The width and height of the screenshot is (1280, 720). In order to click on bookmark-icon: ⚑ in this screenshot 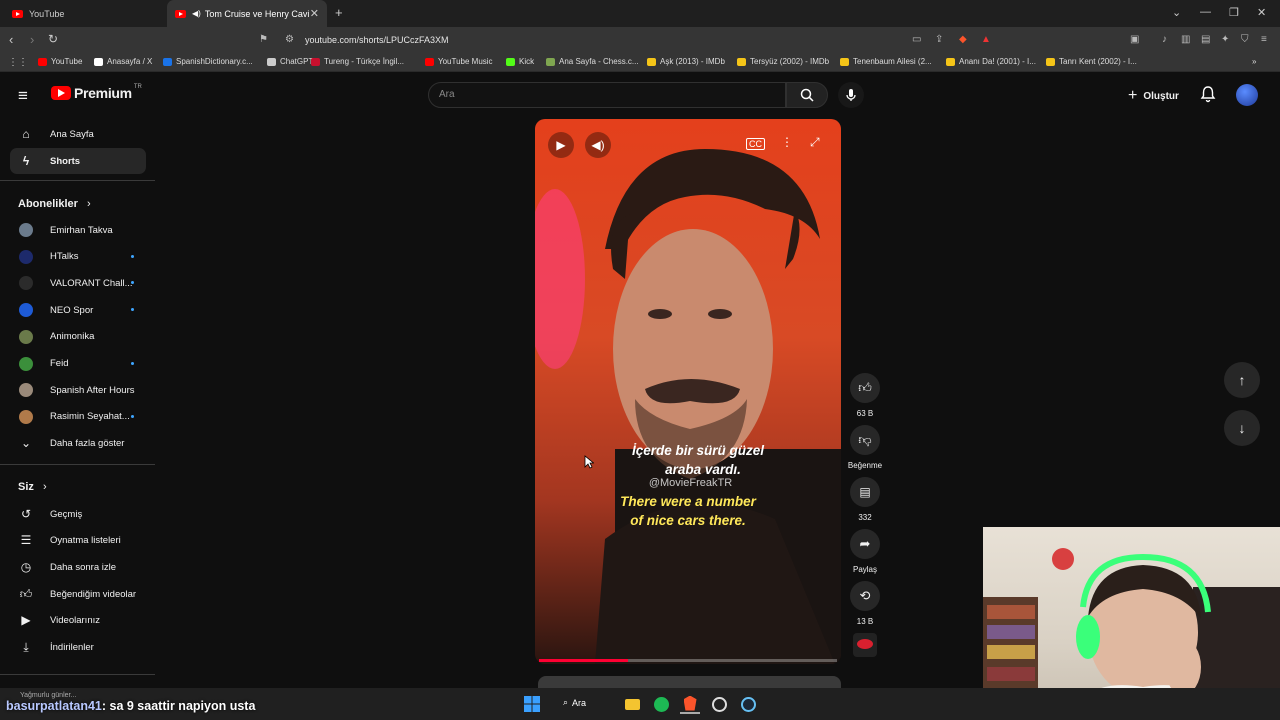, I will do `click(263, 39)`.